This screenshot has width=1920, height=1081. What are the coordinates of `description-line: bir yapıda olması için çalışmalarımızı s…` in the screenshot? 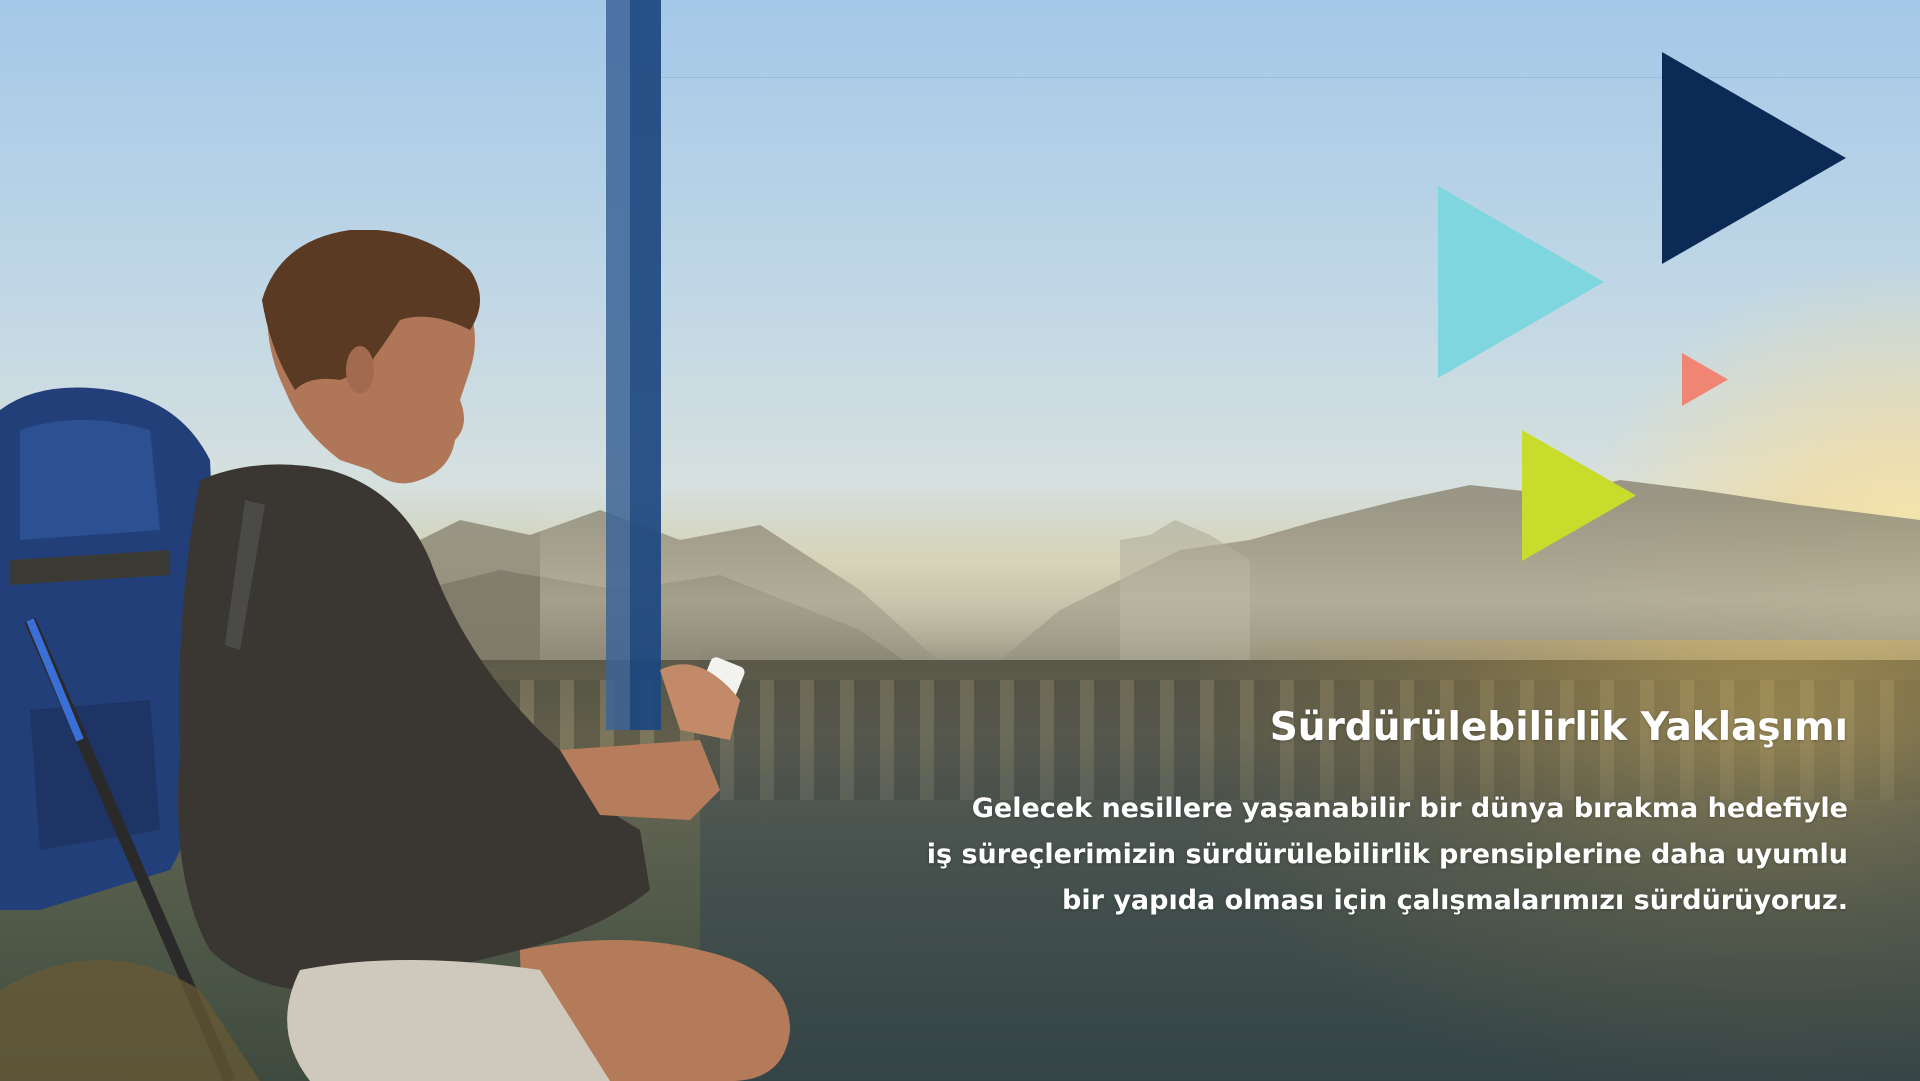 It's located at (1455, 900).